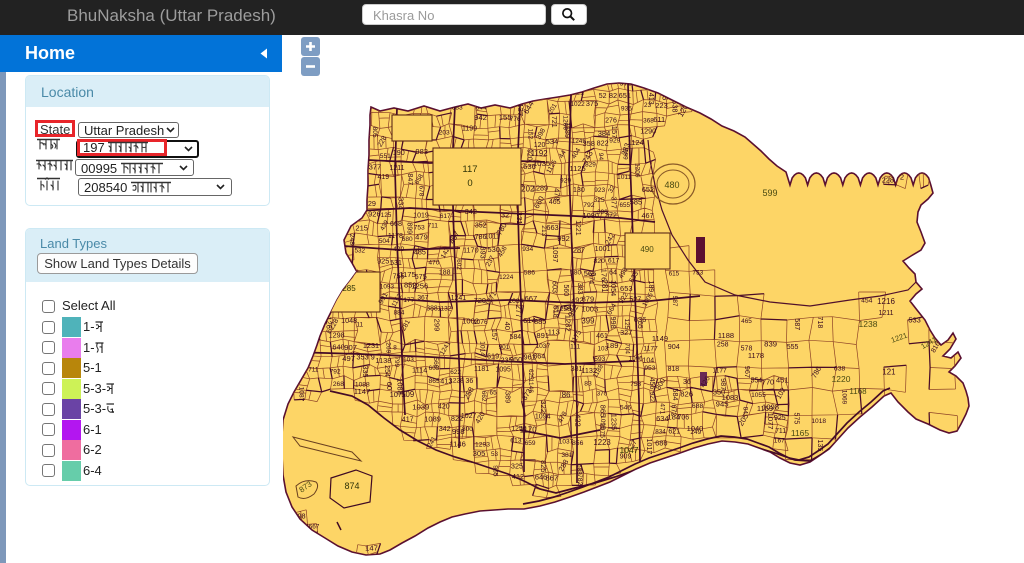 The image size is (1024, 563). I want to click on svg-text: 638, so click(840, 368).